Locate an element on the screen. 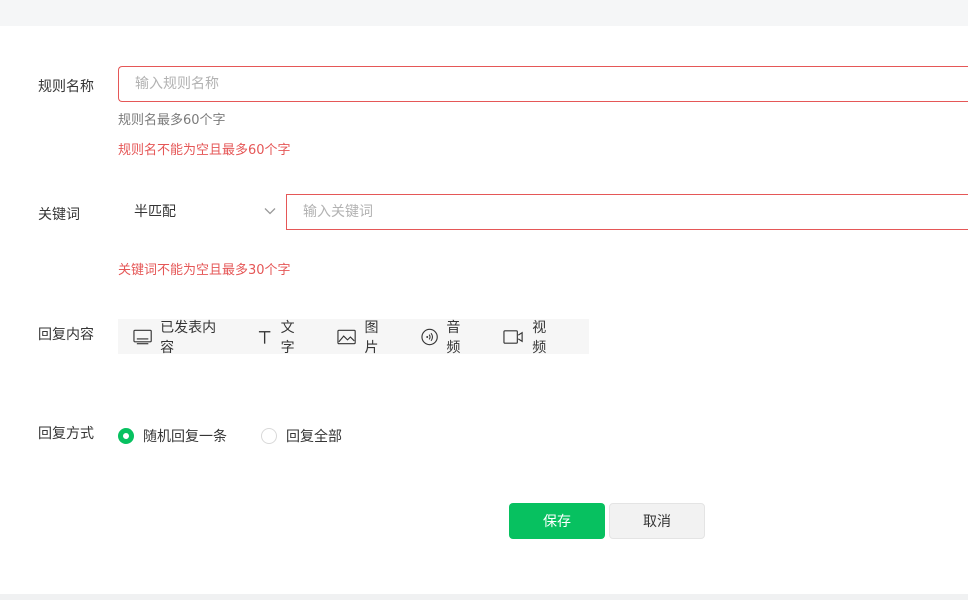  match-mode-select: 半匹配 is located at coordinates (202, 212).